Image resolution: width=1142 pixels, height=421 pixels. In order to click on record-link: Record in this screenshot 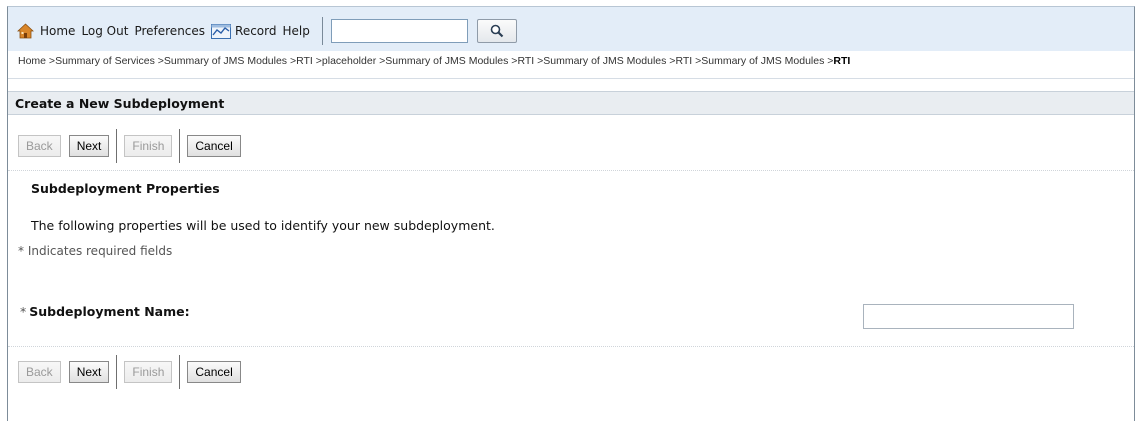, I will do `click(244, 31)`.